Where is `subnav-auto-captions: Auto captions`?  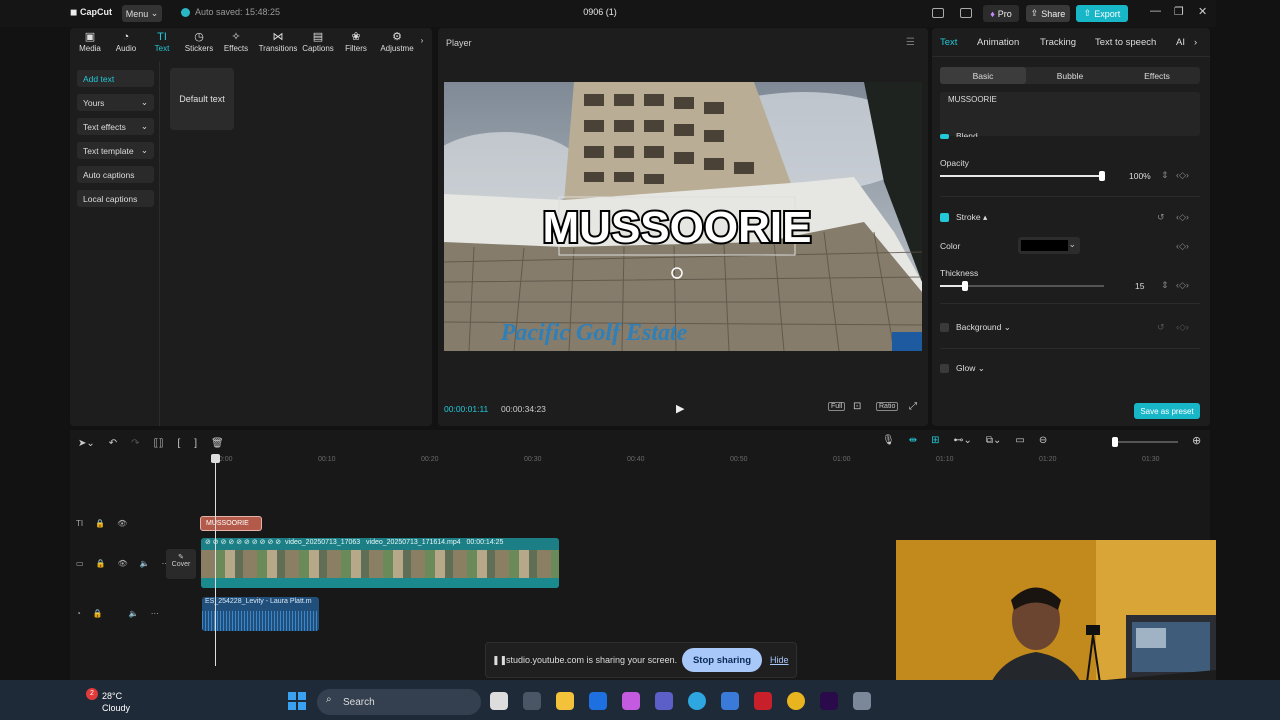 subnav-auto-captions: Auto captions is located at coordinates (115, 174).